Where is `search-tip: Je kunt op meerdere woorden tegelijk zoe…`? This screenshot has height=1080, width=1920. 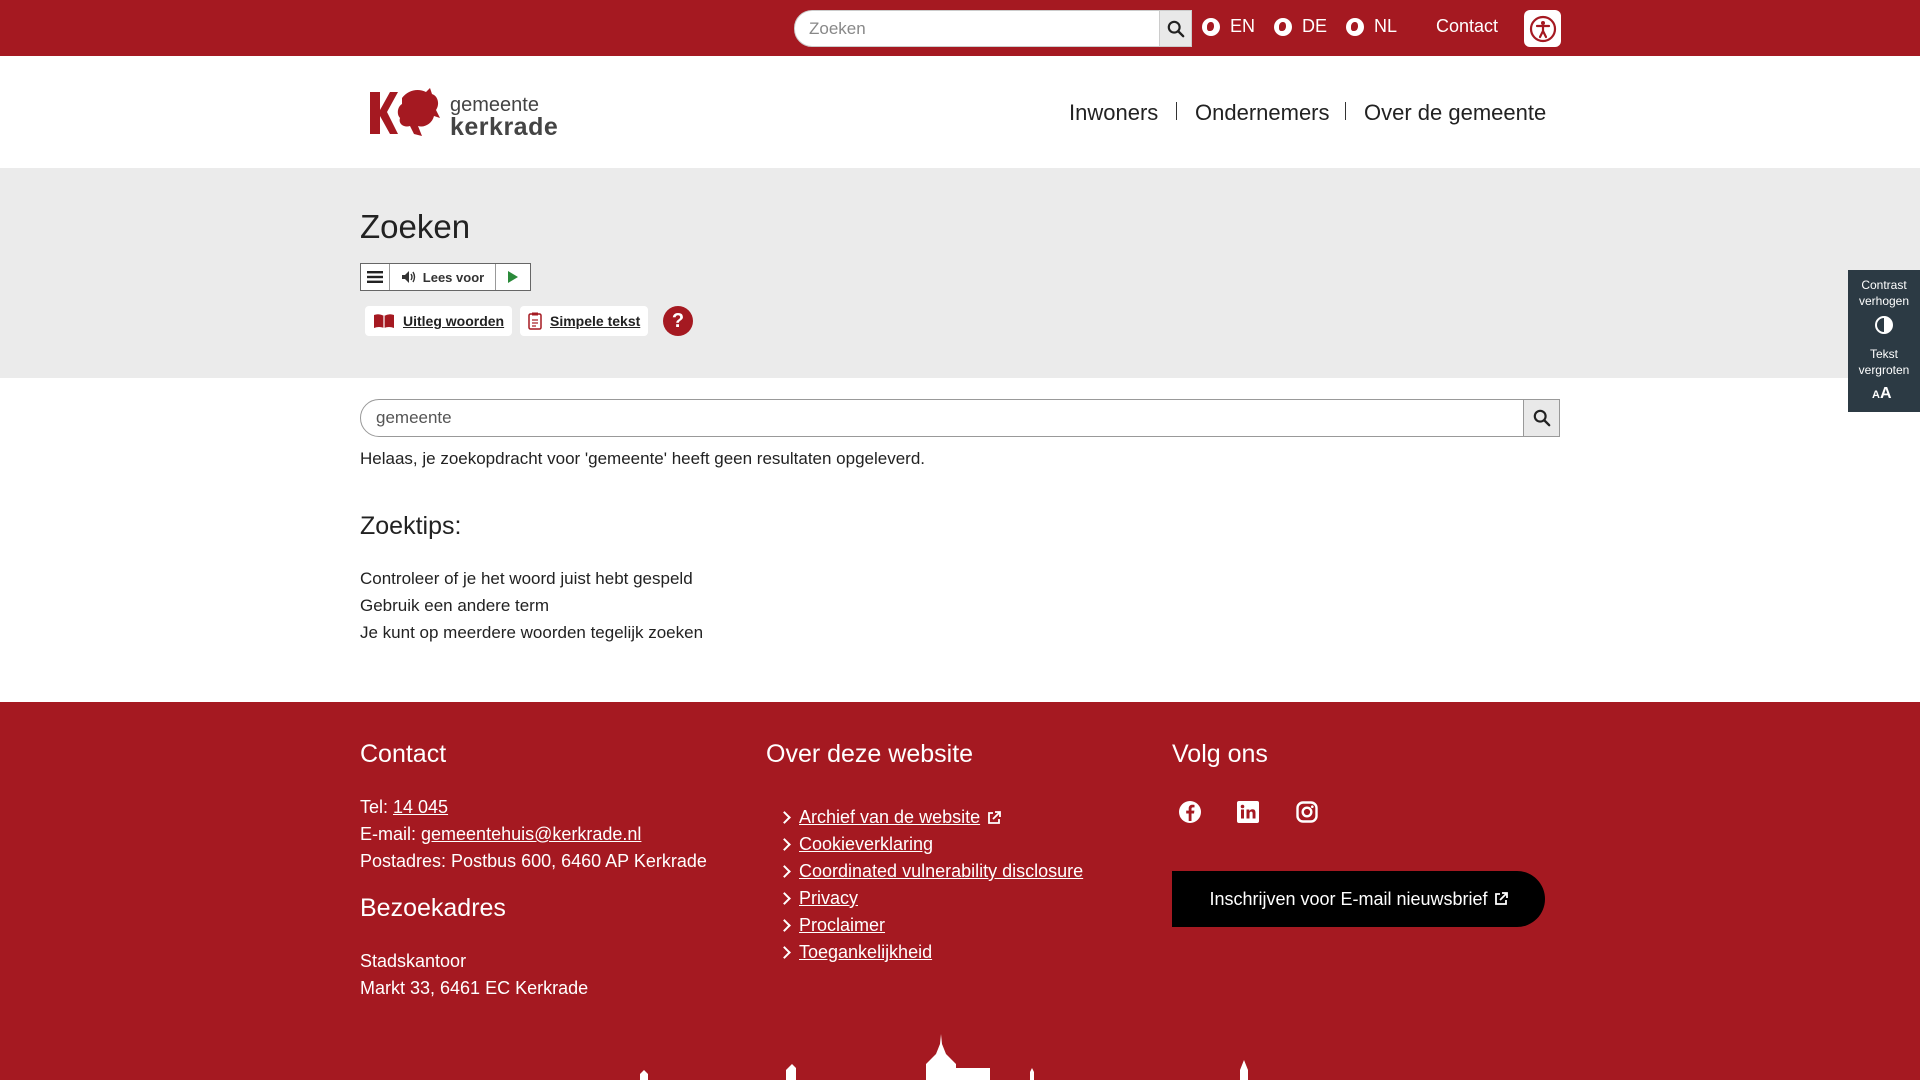
search-tip: Je kunt op meerdere woorden tegelijk zoe… is located at coordinates (532, 632).